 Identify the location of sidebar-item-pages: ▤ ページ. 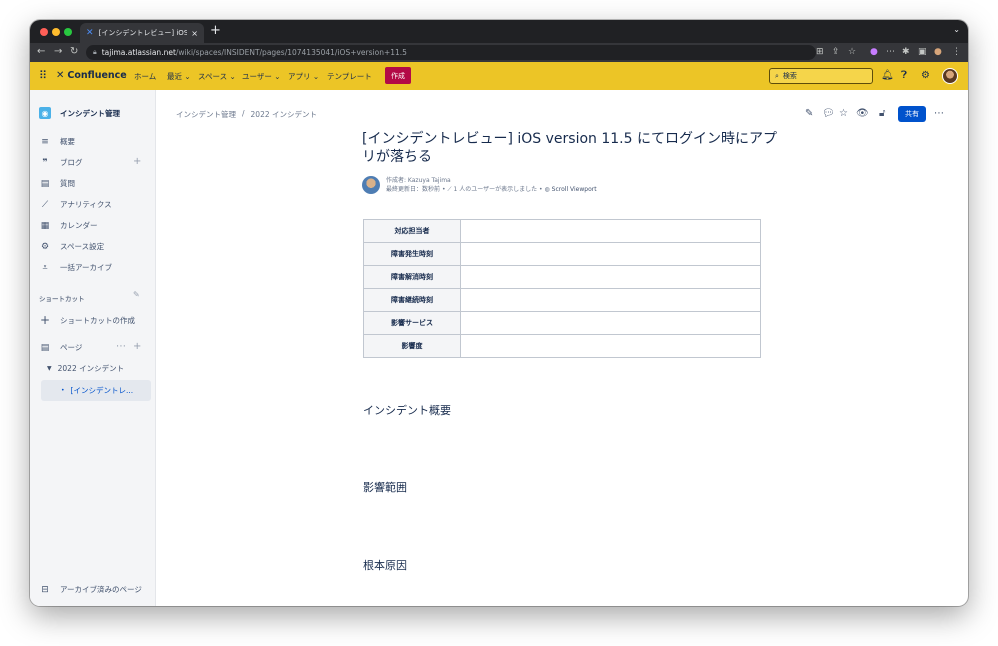
(61, 347).